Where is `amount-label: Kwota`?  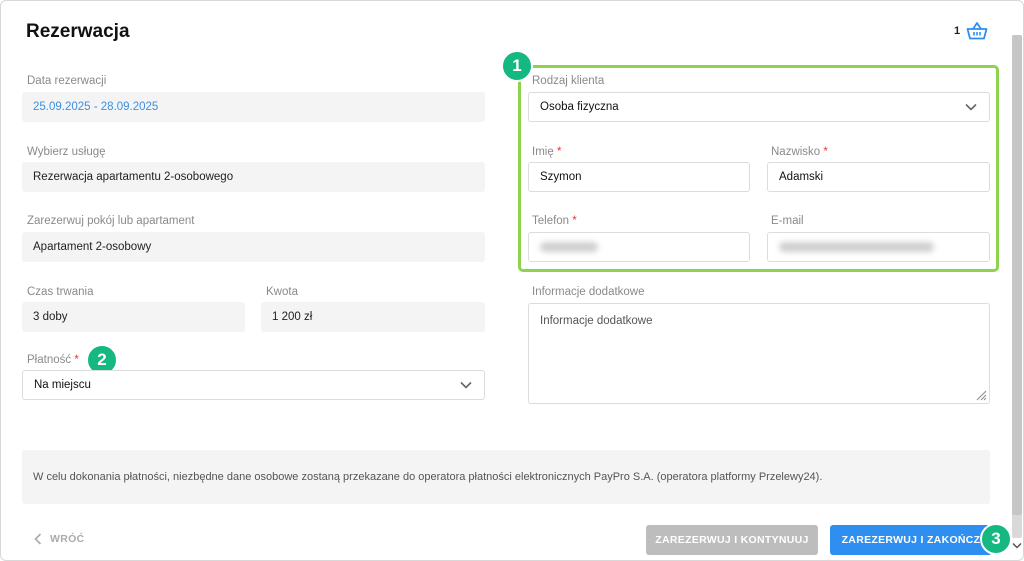 amount-label: Kwota is located at coordinates (282, 292).